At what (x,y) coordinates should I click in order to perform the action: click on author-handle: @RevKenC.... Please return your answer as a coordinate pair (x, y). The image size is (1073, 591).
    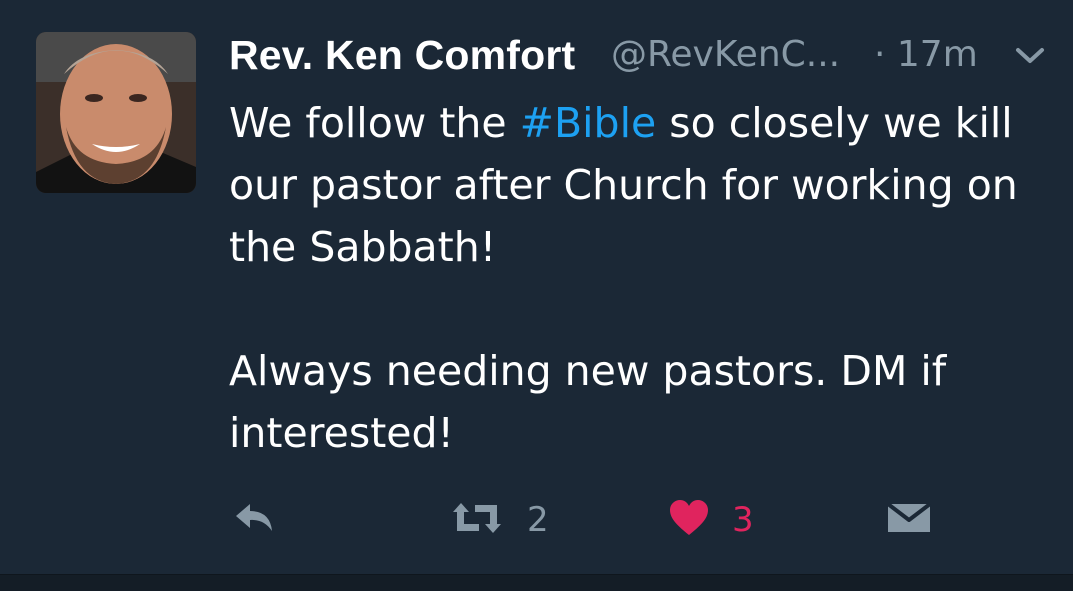
    Looking at the image, I should click on (725, 54).